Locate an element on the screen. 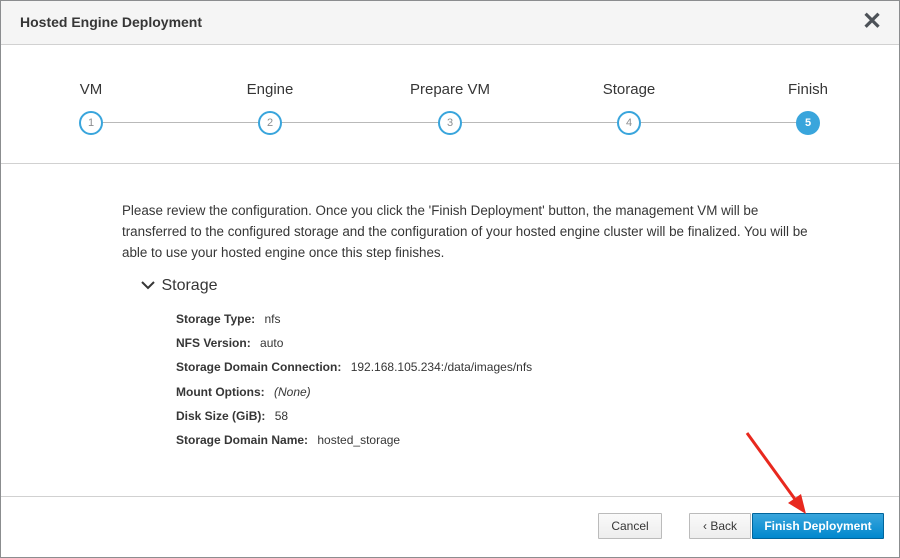  dialog-title: Hosted Engine Deployment is located at coordinates (111, 22).